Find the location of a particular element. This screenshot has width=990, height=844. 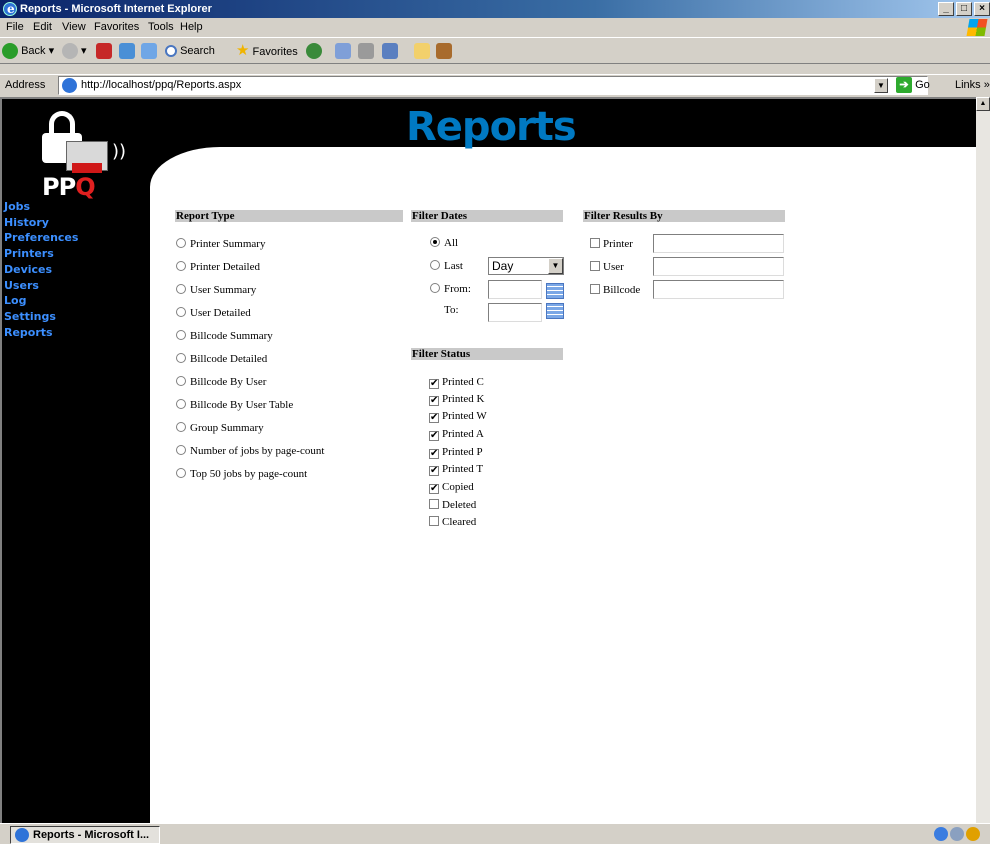

user-filter-input is located at coordinates (718, 266).